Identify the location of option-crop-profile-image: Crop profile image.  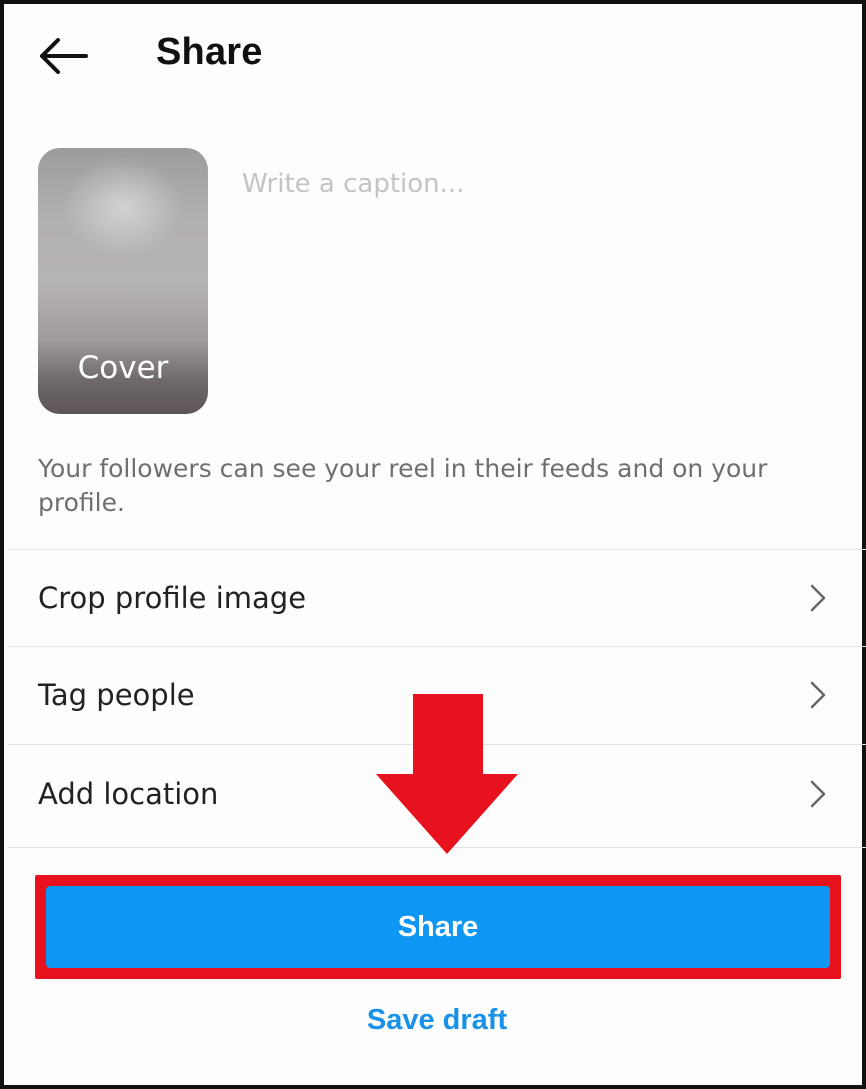
(437, 598).